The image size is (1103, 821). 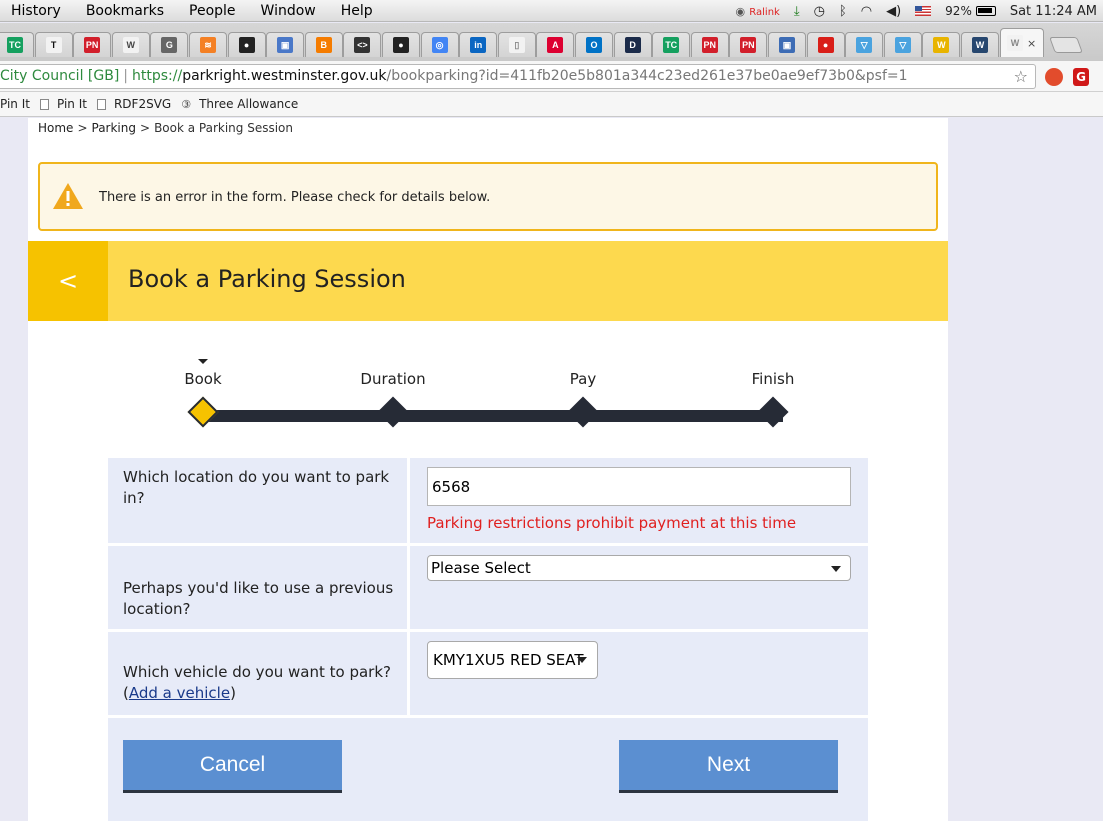 I want to click on vehicle-select: KMY1XU5 RED SEAT, so click(x=512, y=660).